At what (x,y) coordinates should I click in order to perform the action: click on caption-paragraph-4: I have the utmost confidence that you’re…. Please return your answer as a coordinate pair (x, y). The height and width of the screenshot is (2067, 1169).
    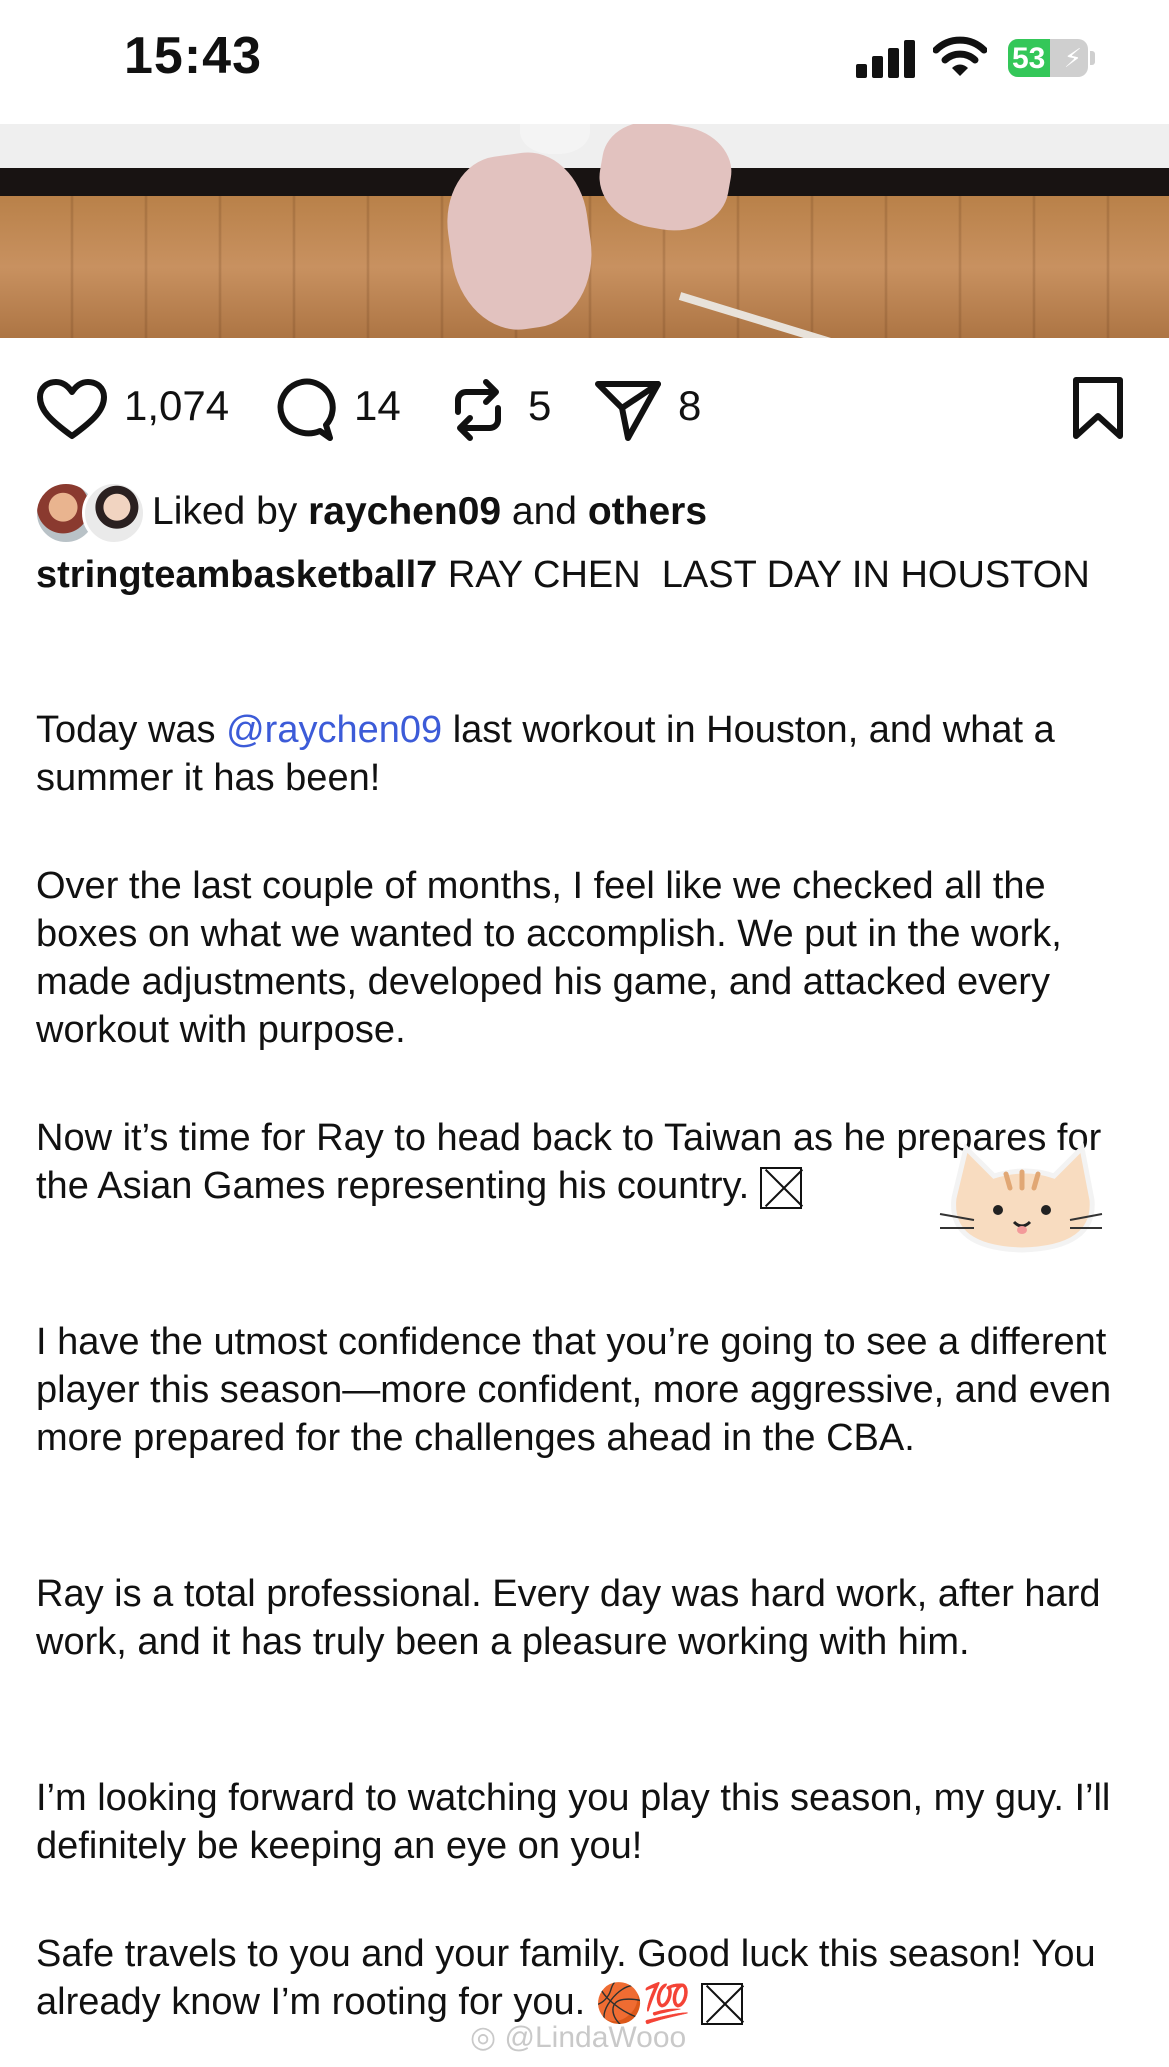
    Looking at the image, I should click on (574, 1390).